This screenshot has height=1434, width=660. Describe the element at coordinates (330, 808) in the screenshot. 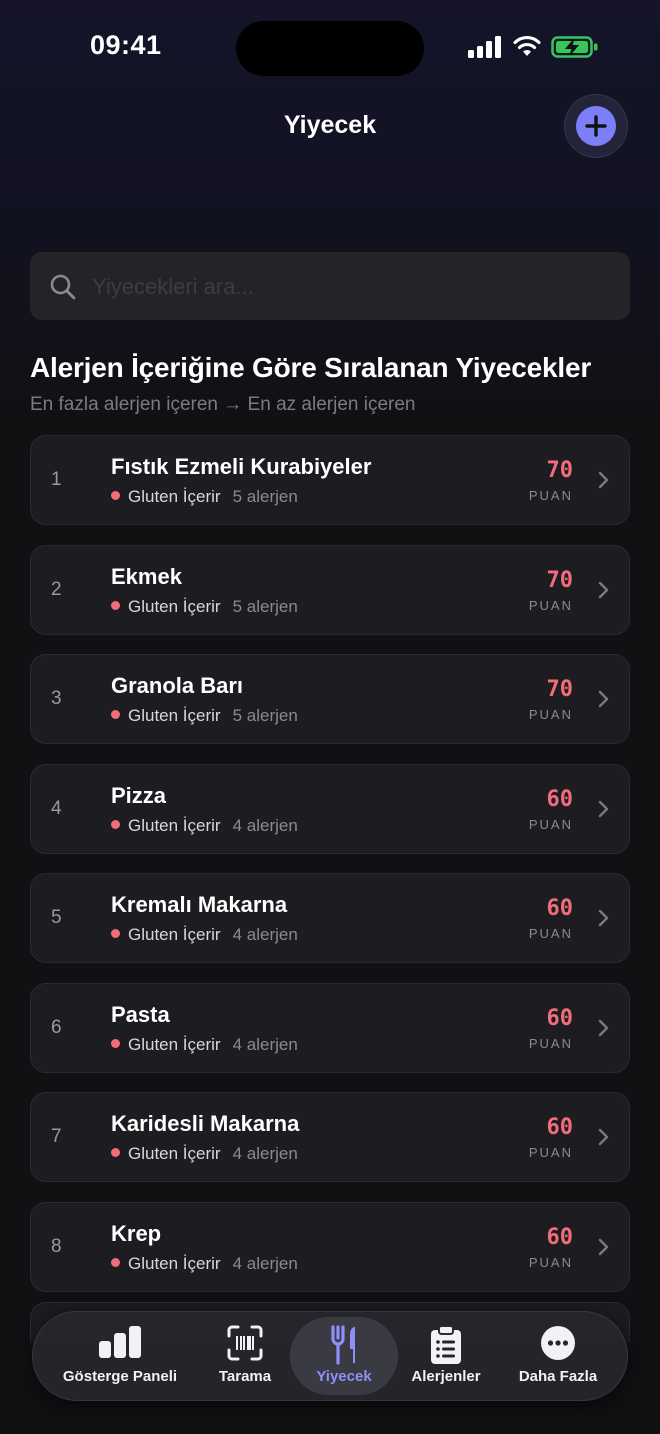

I see `food-row: 4 Pizza Gluten İçerir 4 alerjen 60 PUAN` at that location.